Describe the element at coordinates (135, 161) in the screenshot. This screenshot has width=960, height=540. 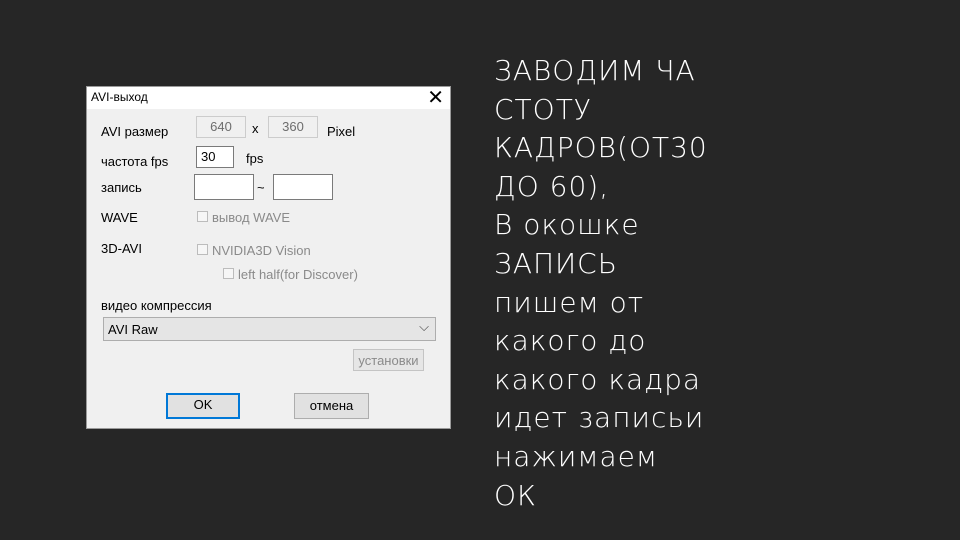
I see `fps-label: частота fps` at that location.